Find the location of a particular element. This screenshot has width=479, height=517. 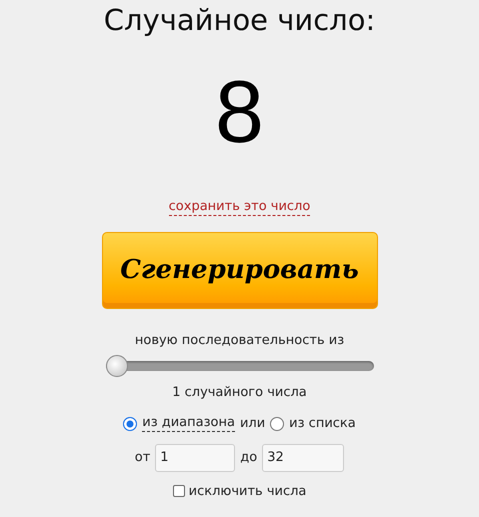

or-text: или is located at coordinates (253, 424).